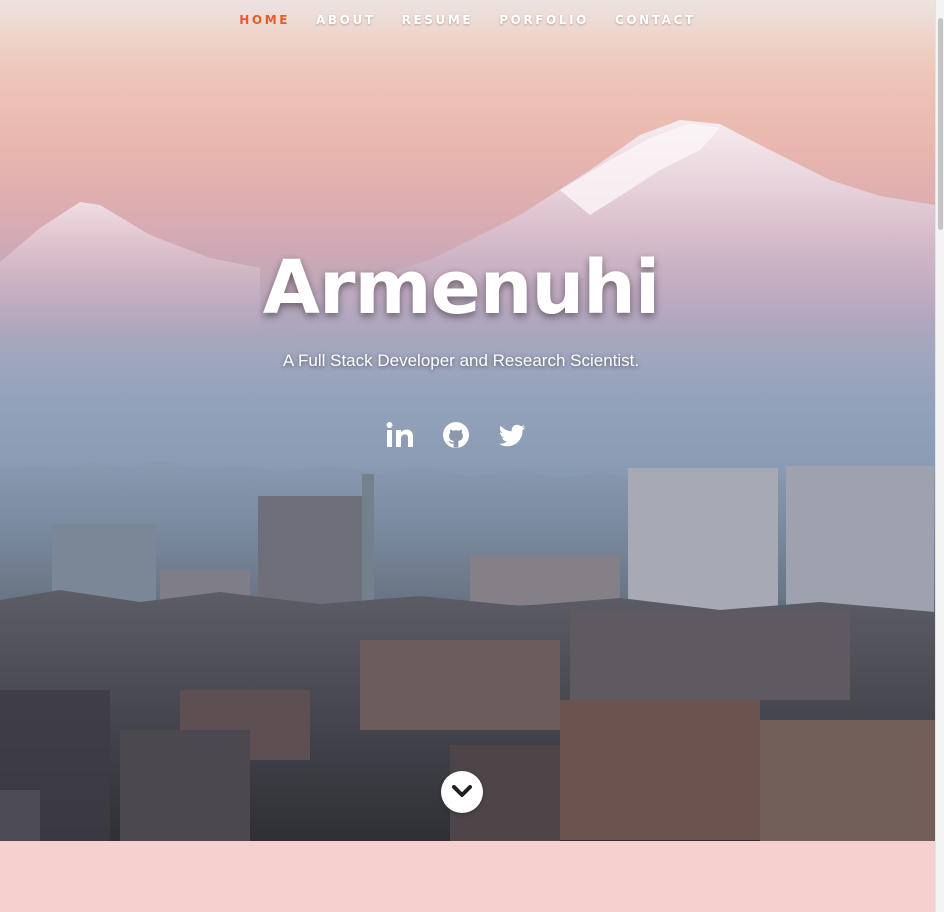  I want to click on main-nav: HOME ABOUT RESUME PORFOLIO CONTACT, so click(467, 20).